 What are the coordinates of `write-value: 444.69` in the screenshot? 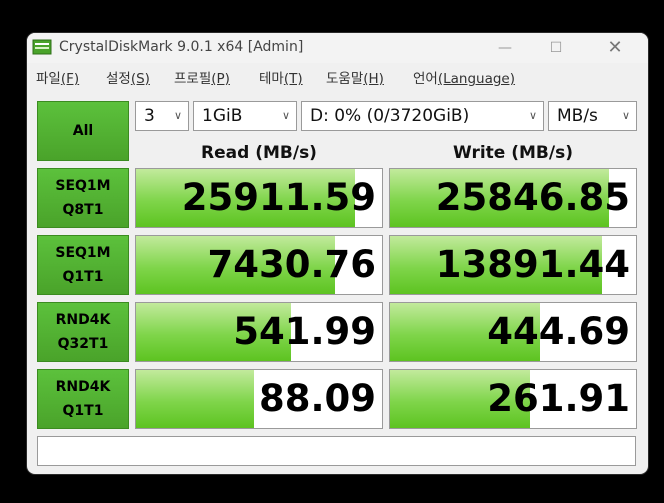 It's located at (558, 331).